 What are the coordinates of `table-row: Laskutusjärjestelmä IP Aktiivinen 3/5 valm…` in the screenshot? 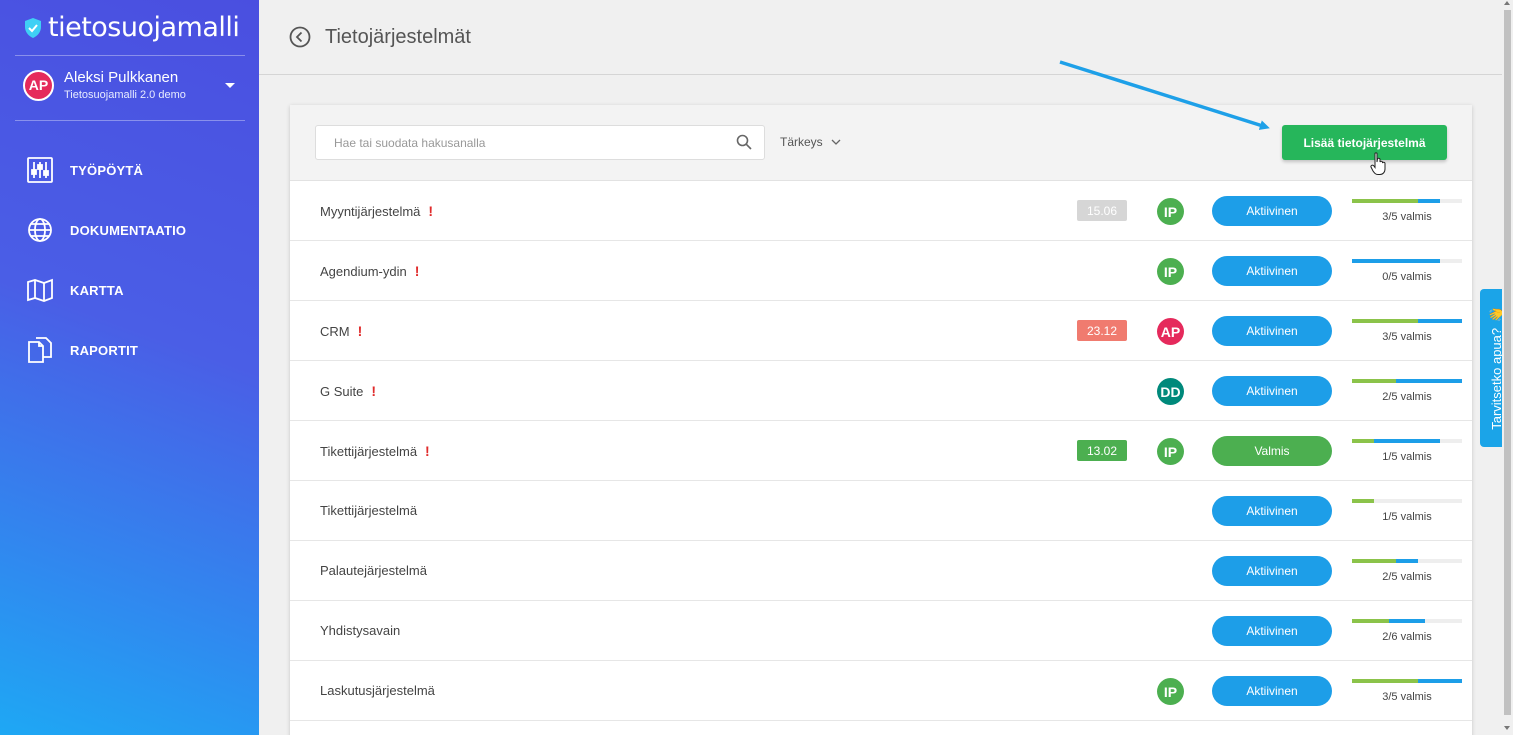 It's located at (881, 691).